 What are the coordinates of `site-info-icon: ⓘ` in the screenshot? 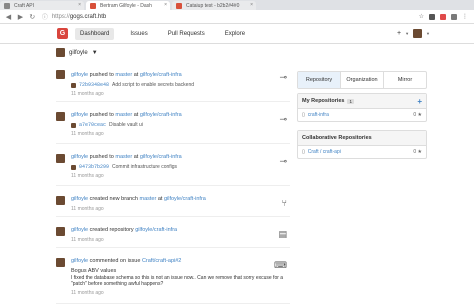 It's located at (45, 16).